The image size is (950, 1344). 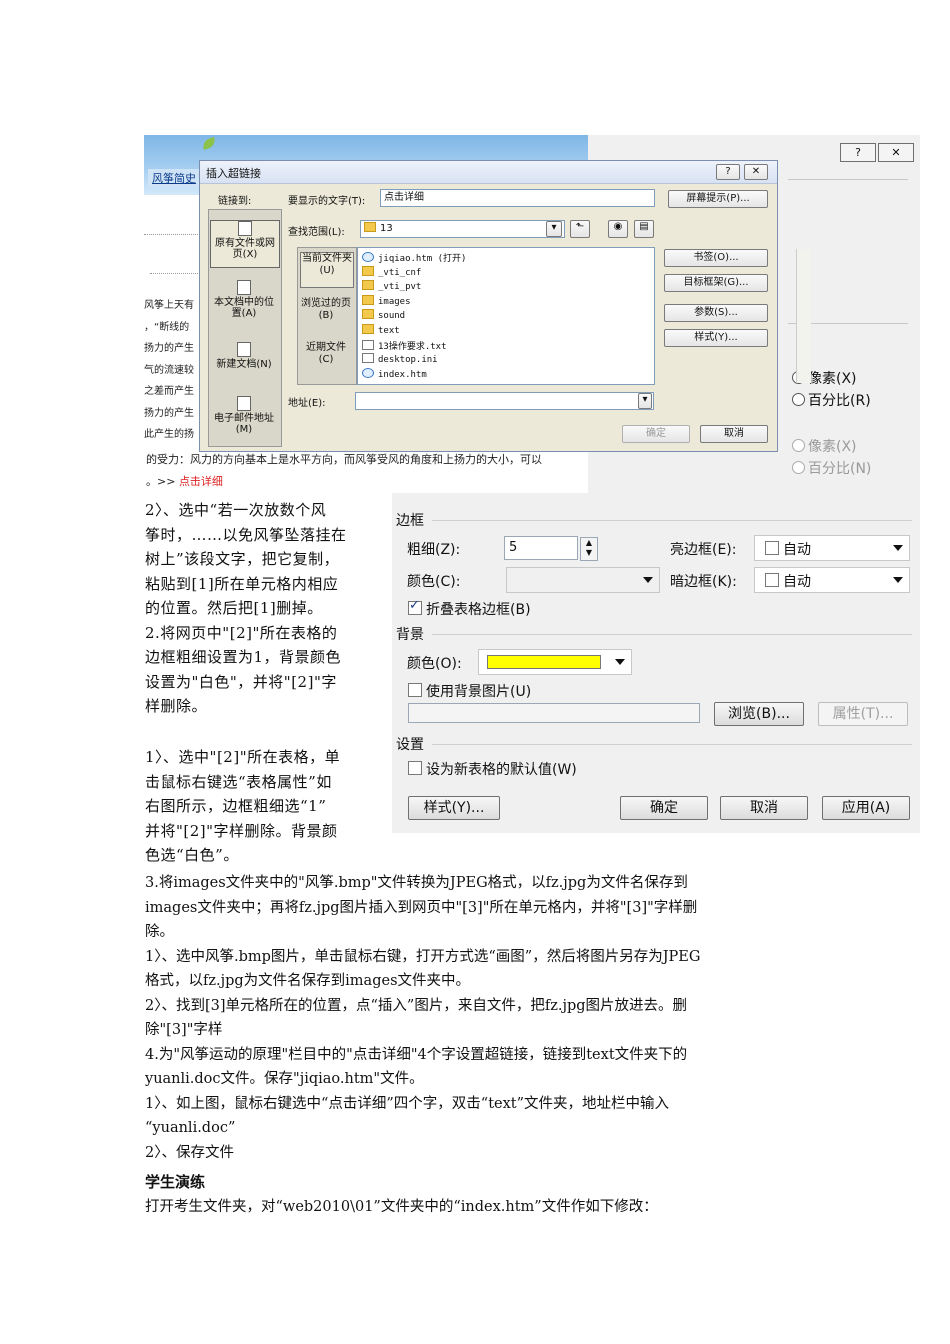 I want to click on dark-border-select: 自动, so click(x=832, y=580).